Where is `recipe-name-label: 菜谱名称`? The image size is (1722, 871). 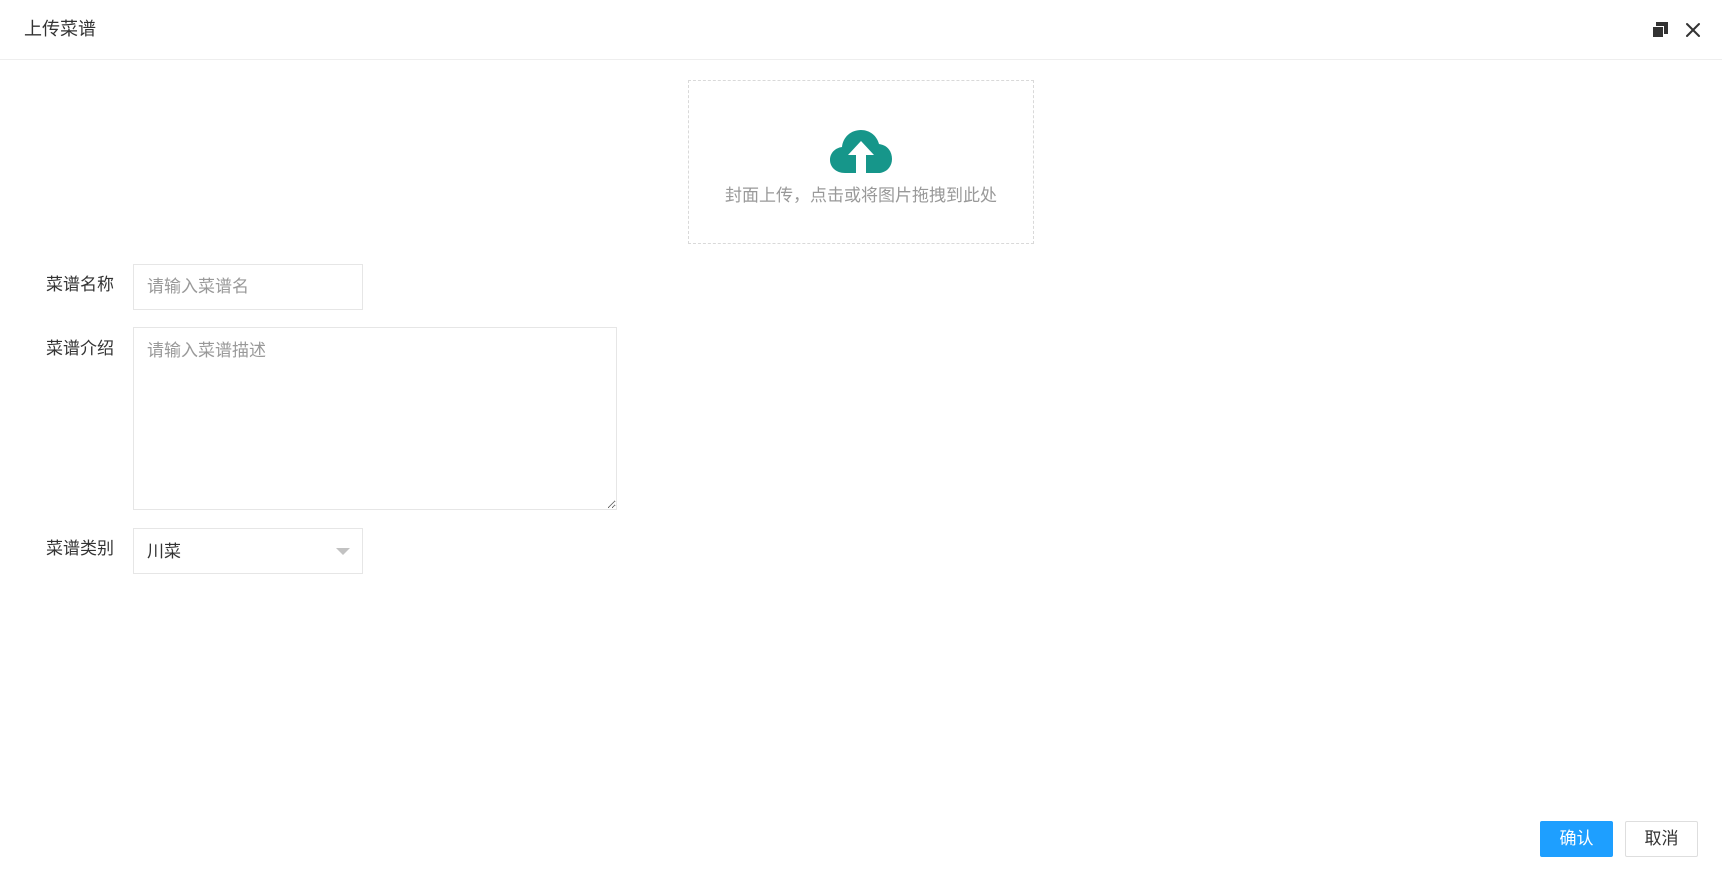
recipe-name-label: 菜谱名称 is located at coordinates (80, 285).